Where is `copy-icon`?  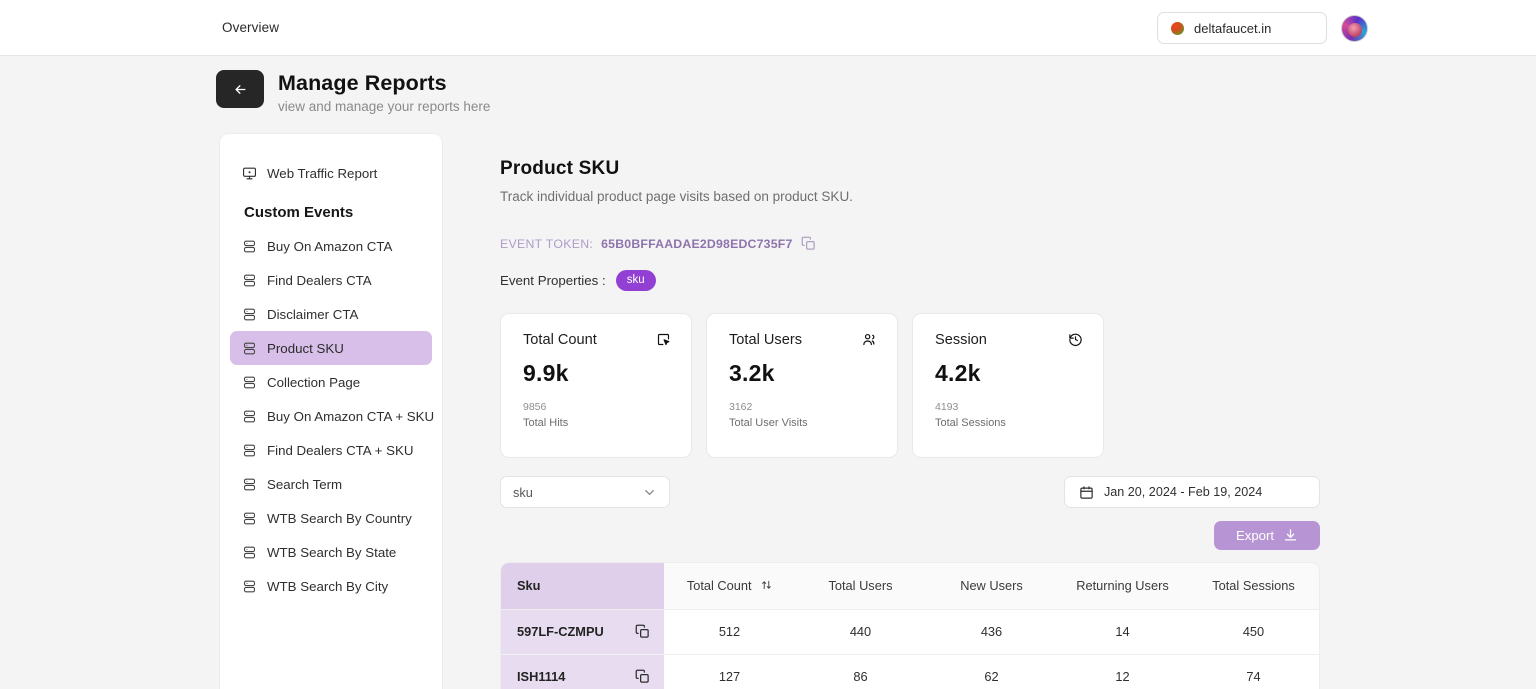
copy-icon is located at coordinates (642, 631).